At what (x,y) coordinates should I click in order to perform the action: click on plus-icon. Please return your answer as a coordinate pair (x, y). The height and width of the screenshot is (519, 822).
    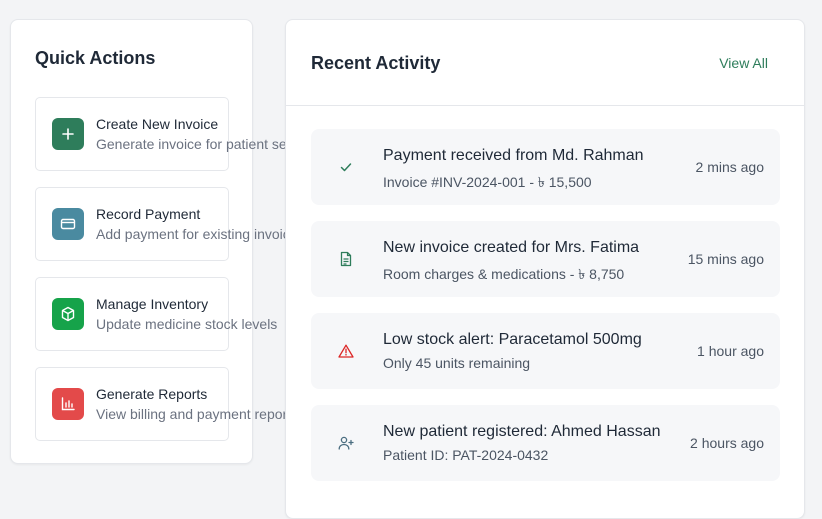
    Looking at the image, I should click on (68, 134).